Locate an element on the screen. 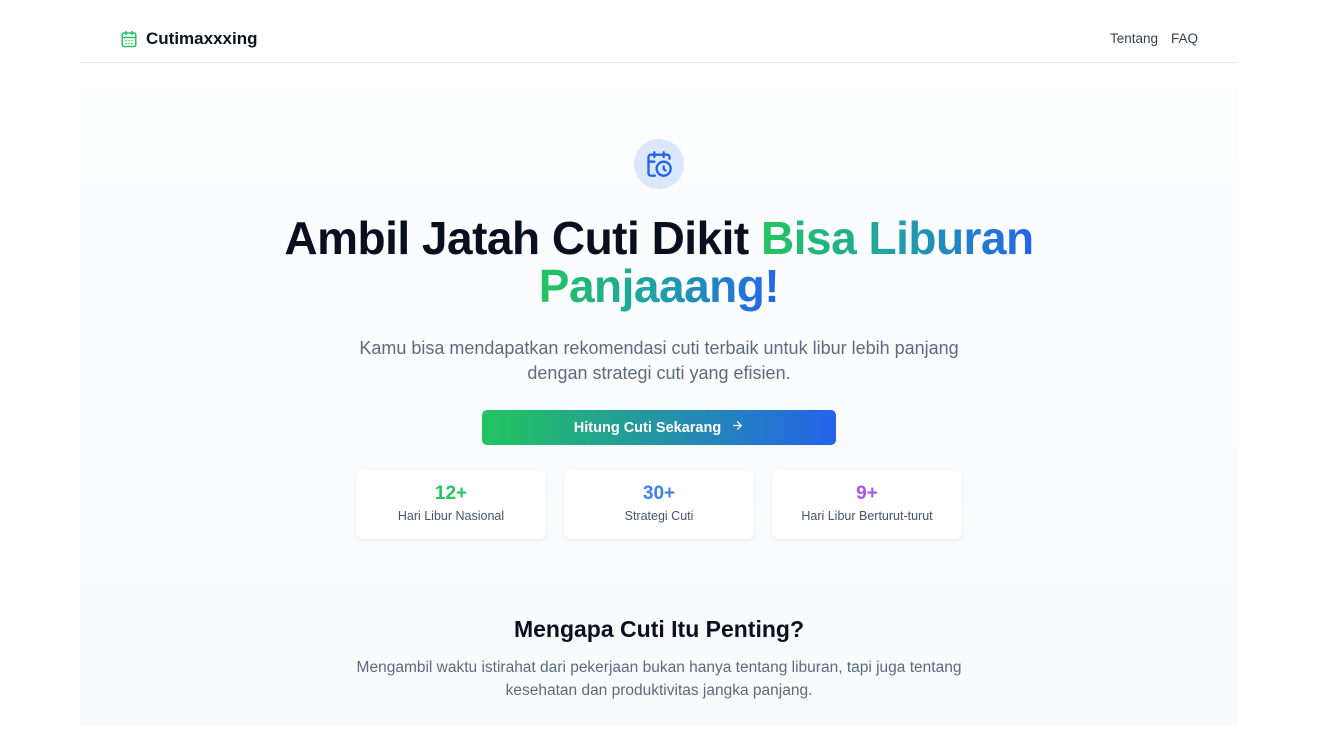 The width and height of the screenshot is (1318, 742). stat-label: Strategi Cuti is located at coordinates (659, 516).